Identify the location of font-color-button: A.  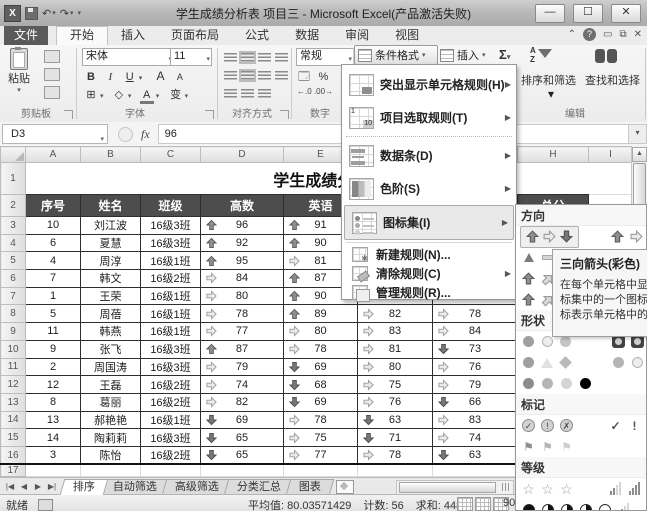
(146, 97).